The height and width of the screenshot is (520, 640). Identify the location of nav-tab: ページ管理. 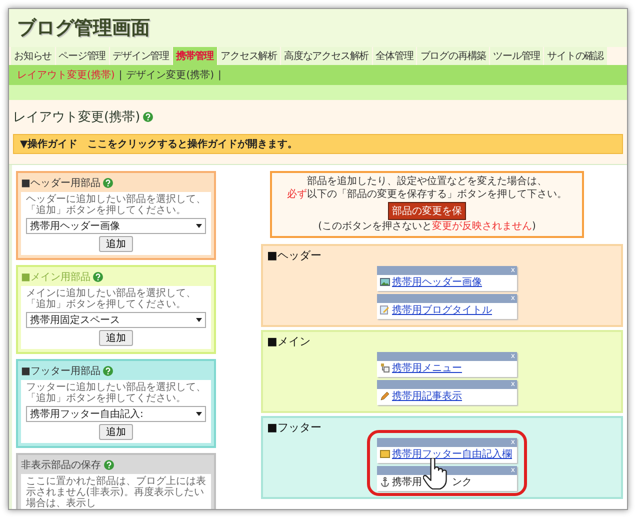
(82, 56).